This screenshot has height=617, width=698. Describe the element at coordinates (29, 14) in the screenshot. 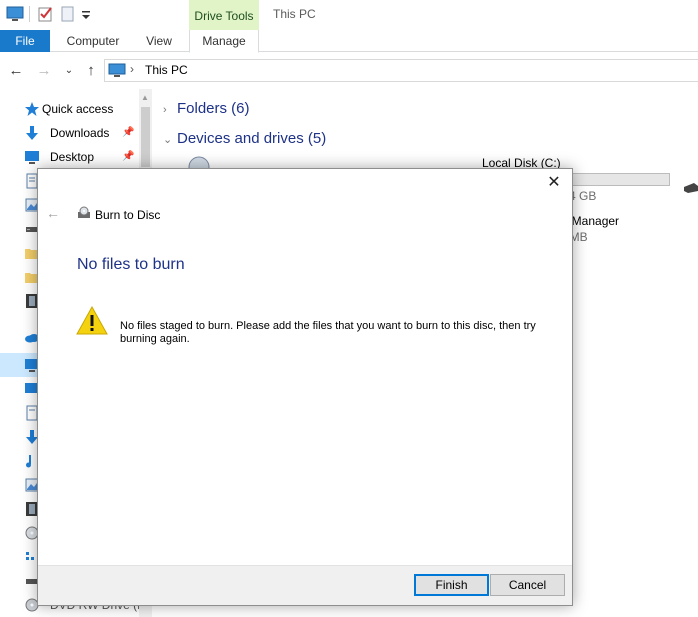

I see `quick-access-separator` at that location.